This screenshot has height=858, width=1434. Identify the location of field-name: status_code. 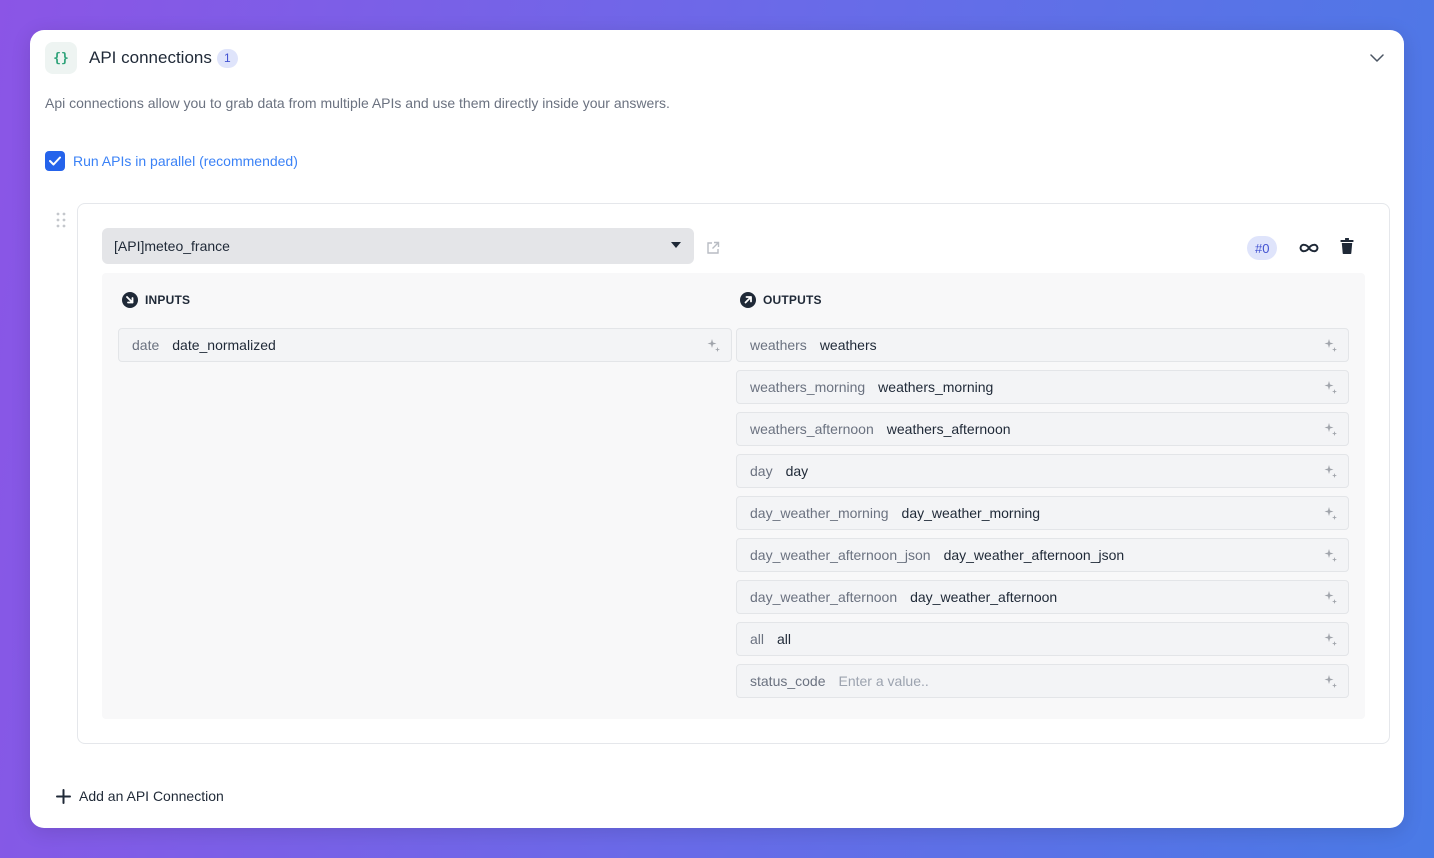
(788, 681).